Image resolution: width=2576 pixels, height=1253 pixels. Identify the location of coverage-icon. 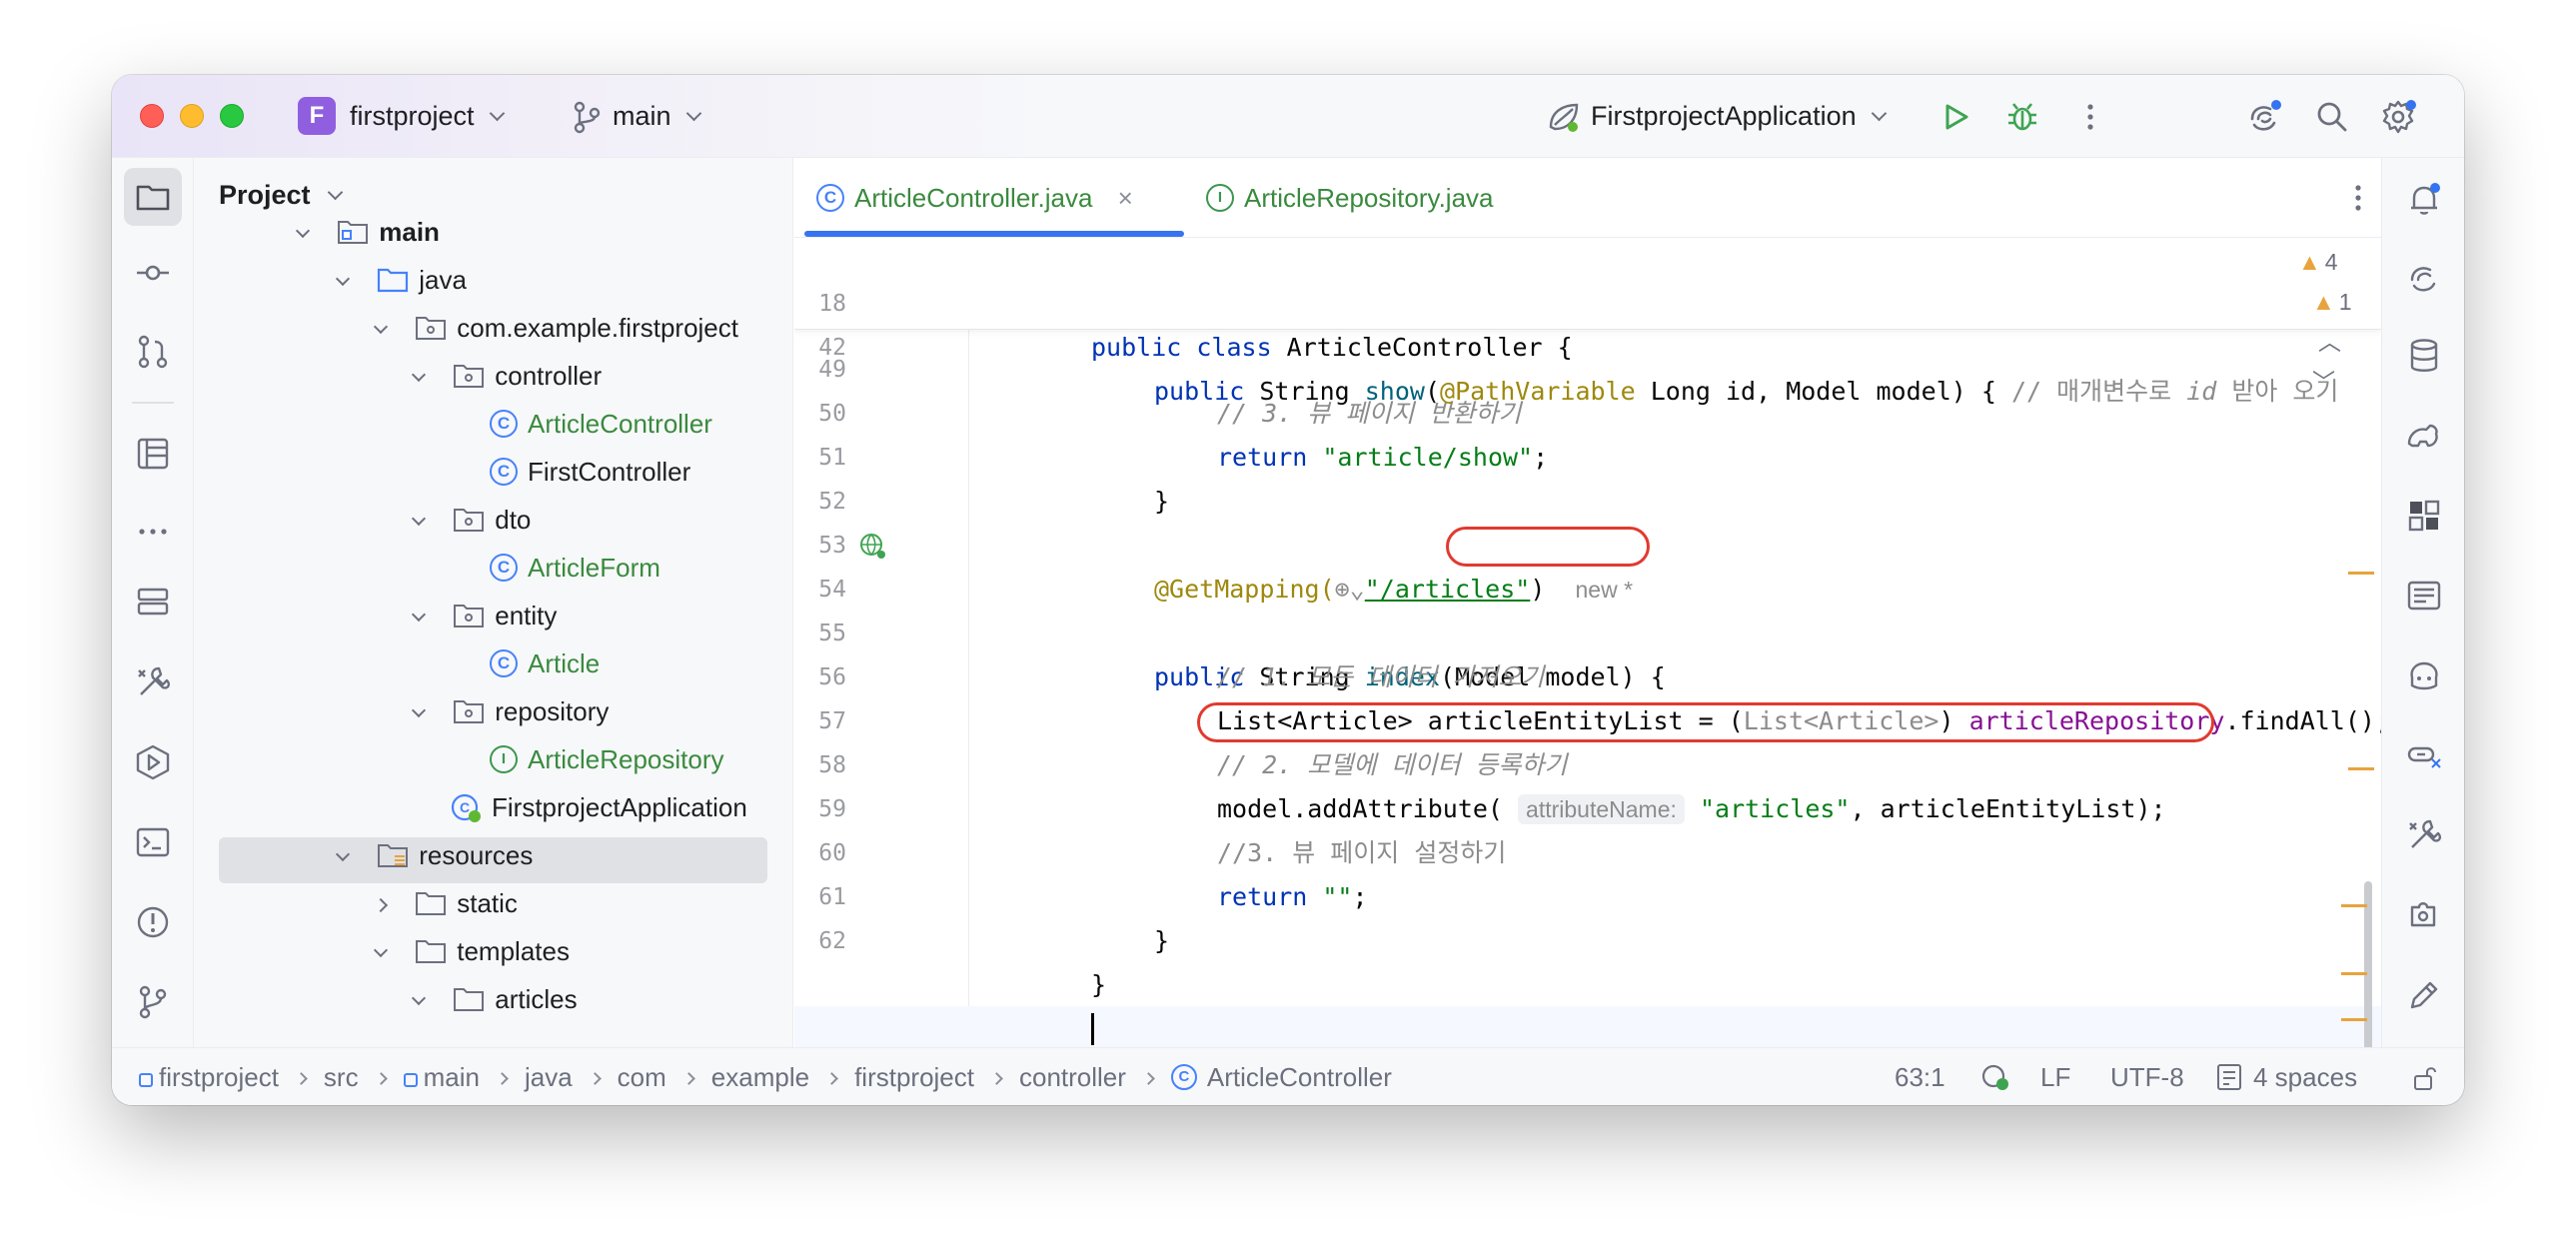
(2424, 516).